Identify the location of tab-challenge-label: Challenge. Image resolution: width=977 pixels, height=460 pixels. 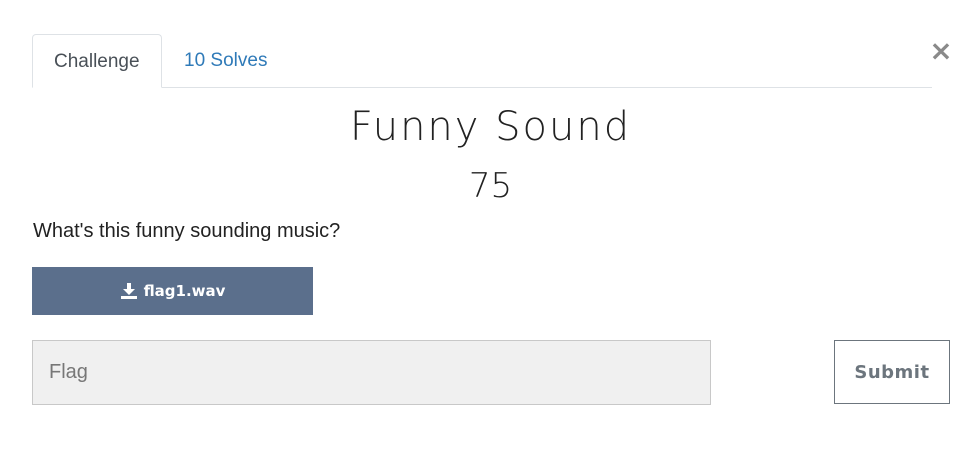
(97, 61).